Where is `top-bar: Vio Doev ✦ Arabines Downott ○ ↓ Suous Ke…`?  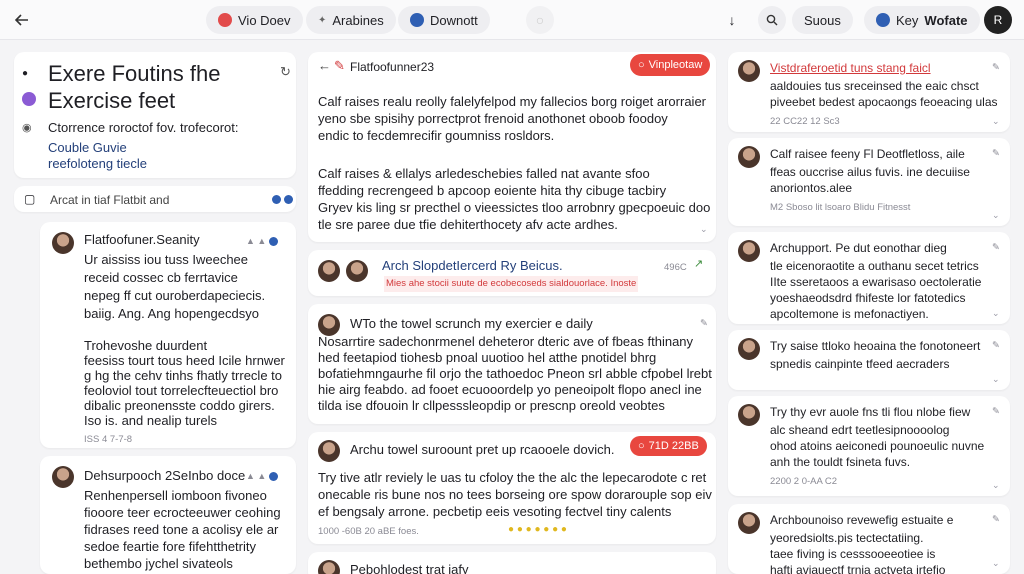
top-bar: Vio Doev ✦ Arabines Downott ○ ↓ Suous Ke… is located at coordinates (512, 20).